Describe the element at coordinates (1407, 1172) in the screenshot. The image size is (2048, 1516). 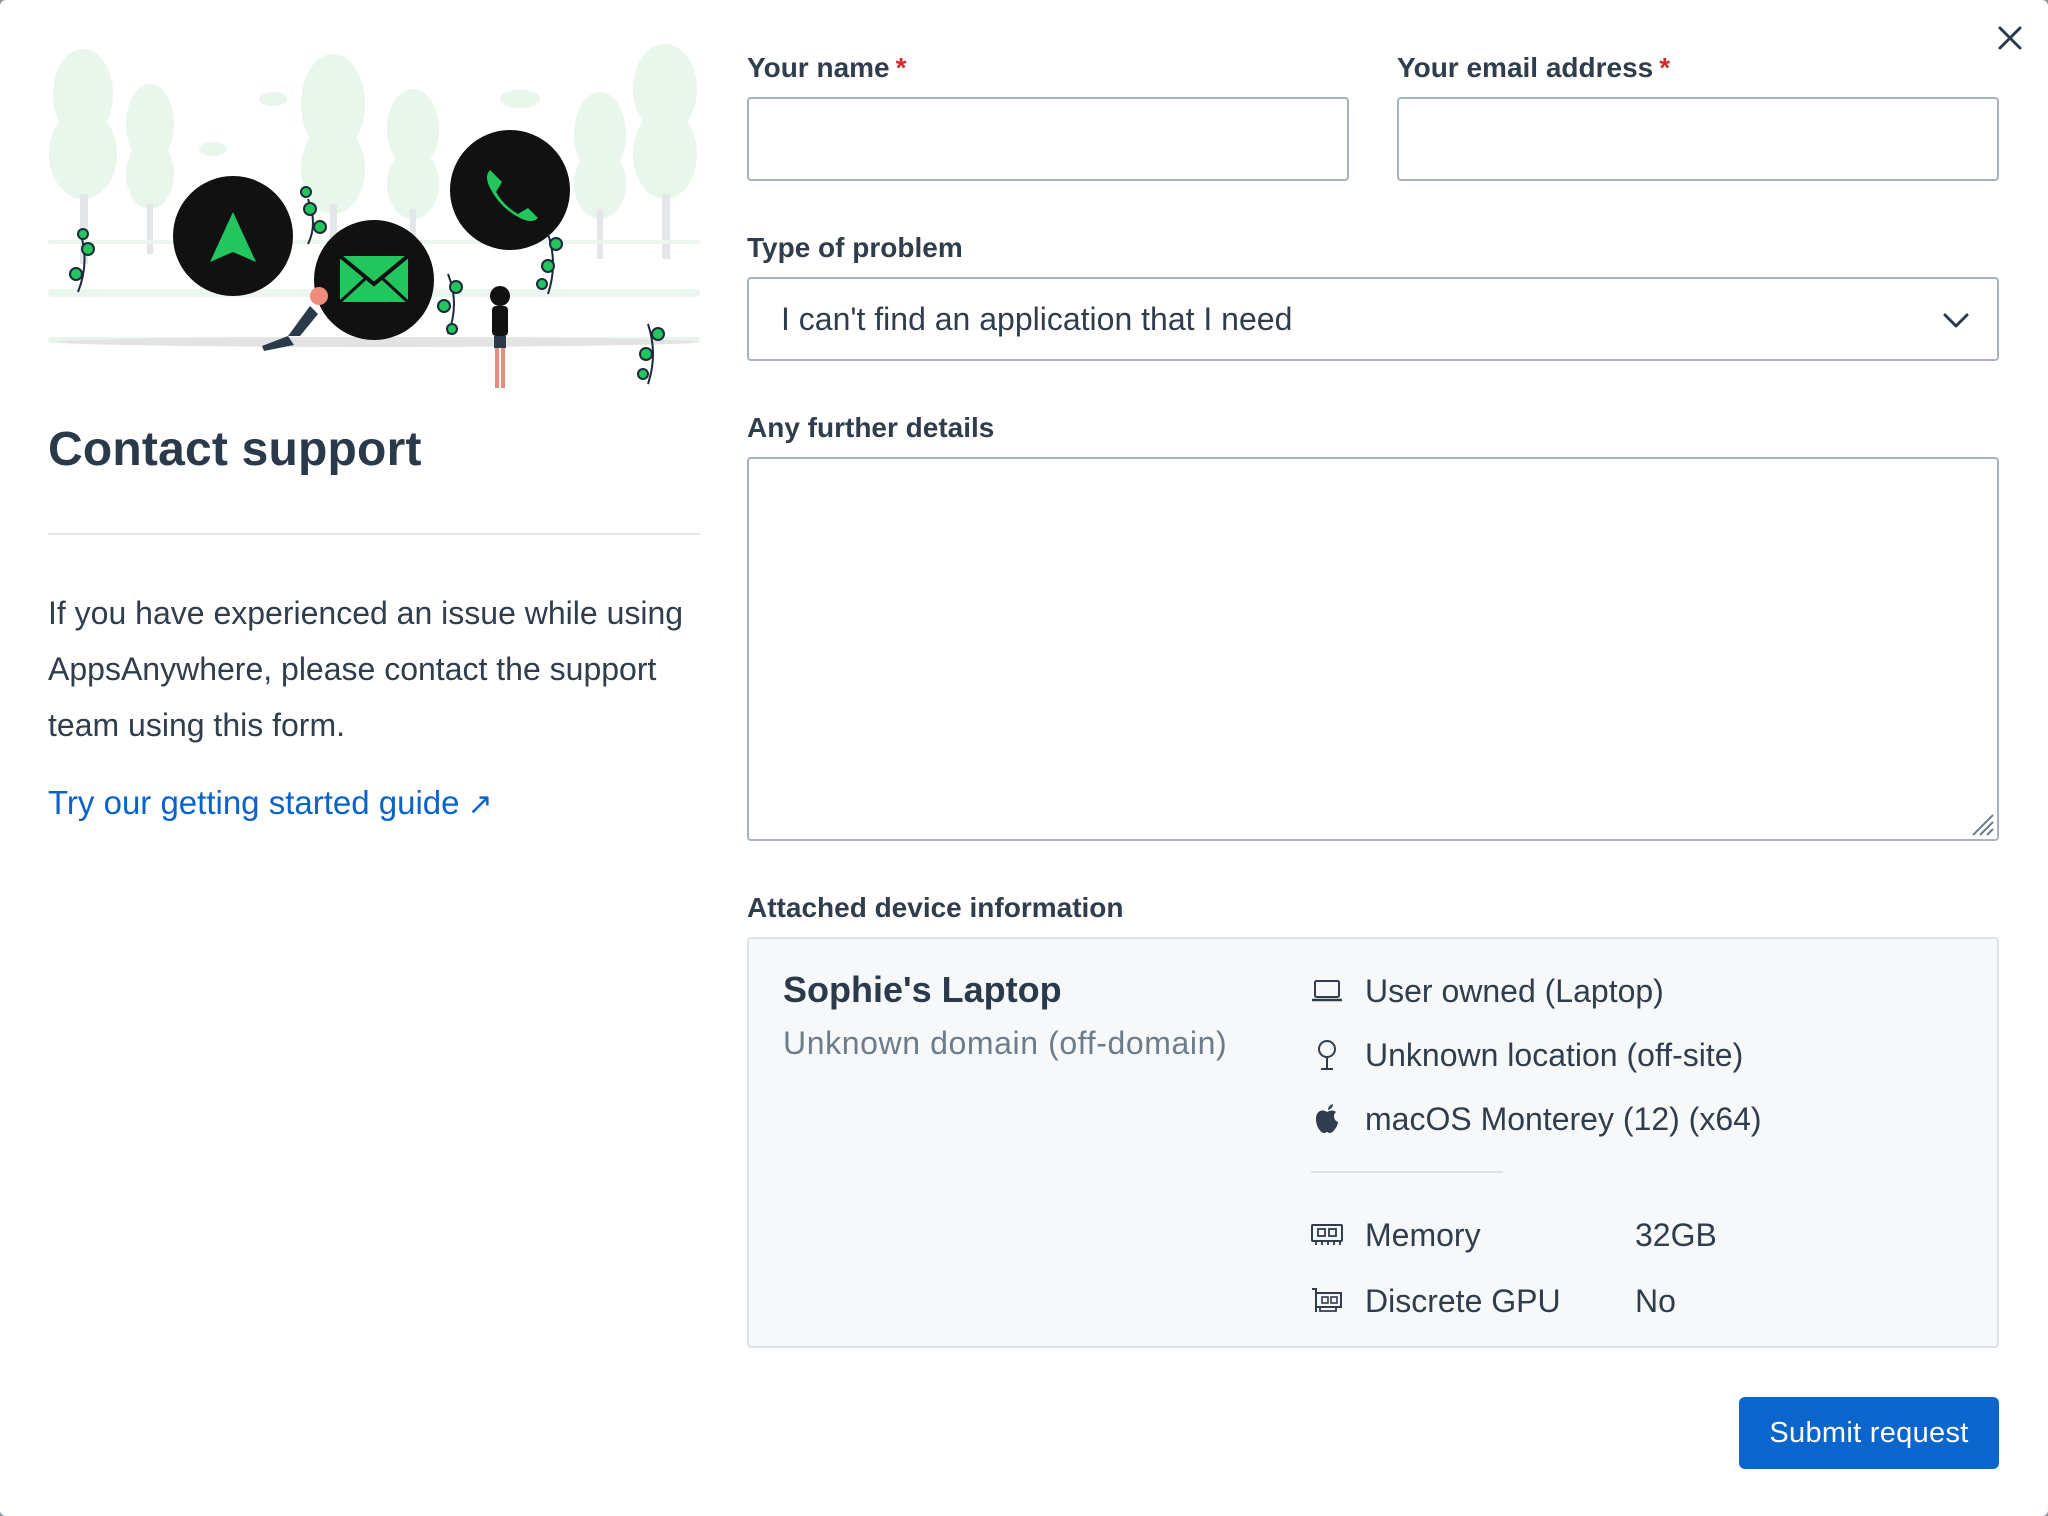
I see `device-divider` at that location.